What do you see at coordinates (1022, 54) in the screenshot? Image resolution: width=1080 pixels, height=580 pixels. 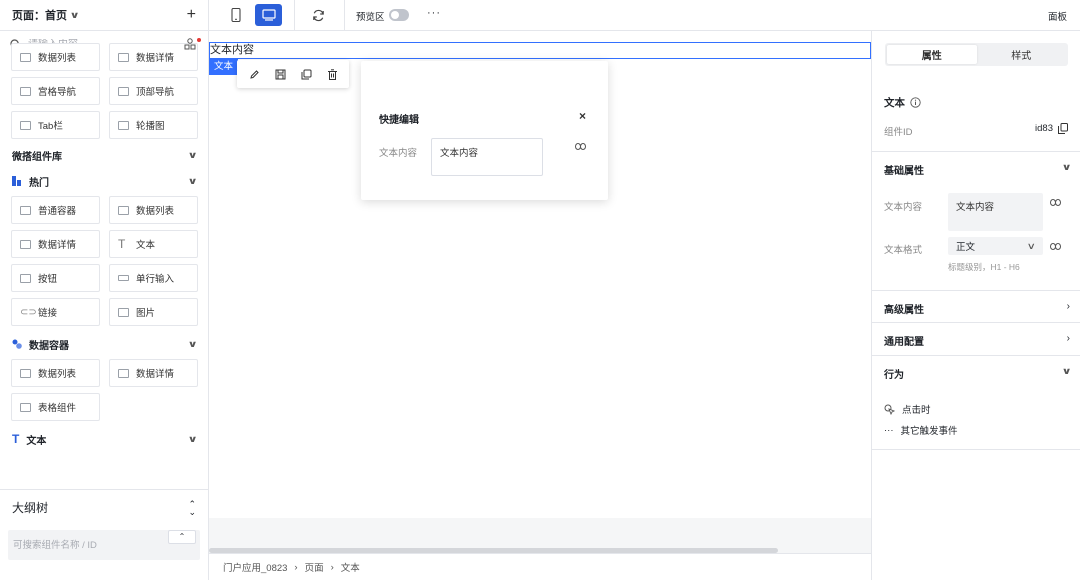 I see `tab-styles: 样式` at bounding box center [1022, 54].